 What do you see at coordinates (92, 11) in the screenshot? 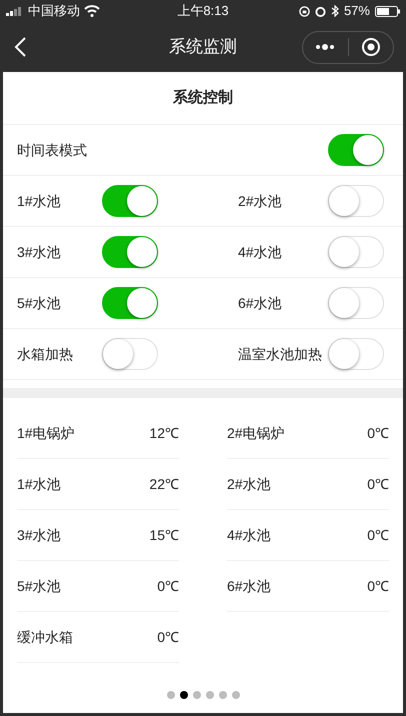
I see `wifi-icon` at bounding box center [92, 11].